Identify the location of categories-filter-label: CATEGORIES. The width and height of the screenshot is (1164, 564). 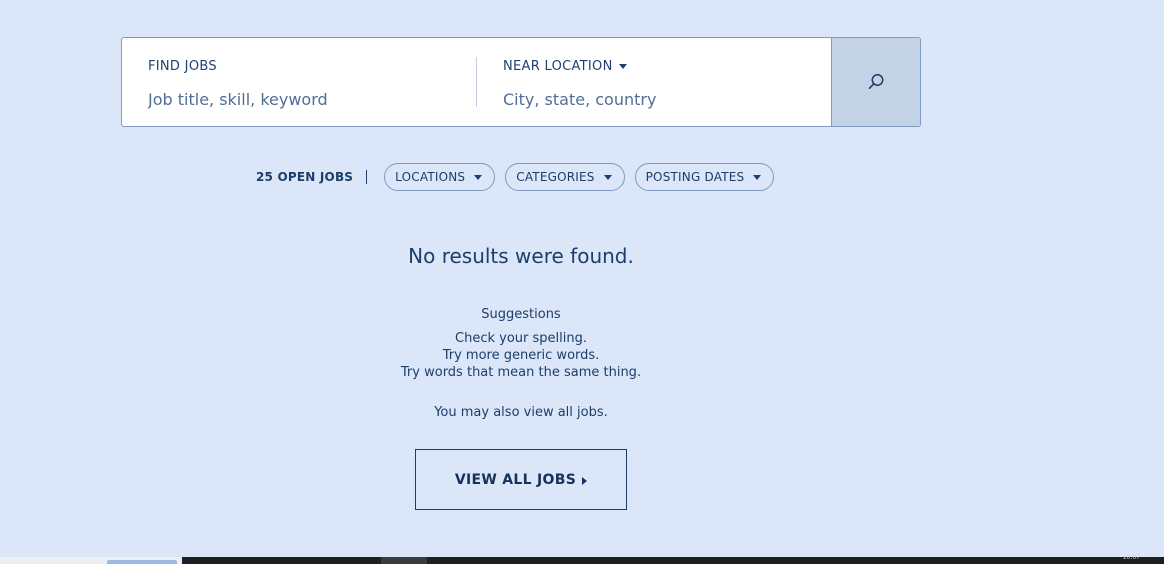
(555, 177).